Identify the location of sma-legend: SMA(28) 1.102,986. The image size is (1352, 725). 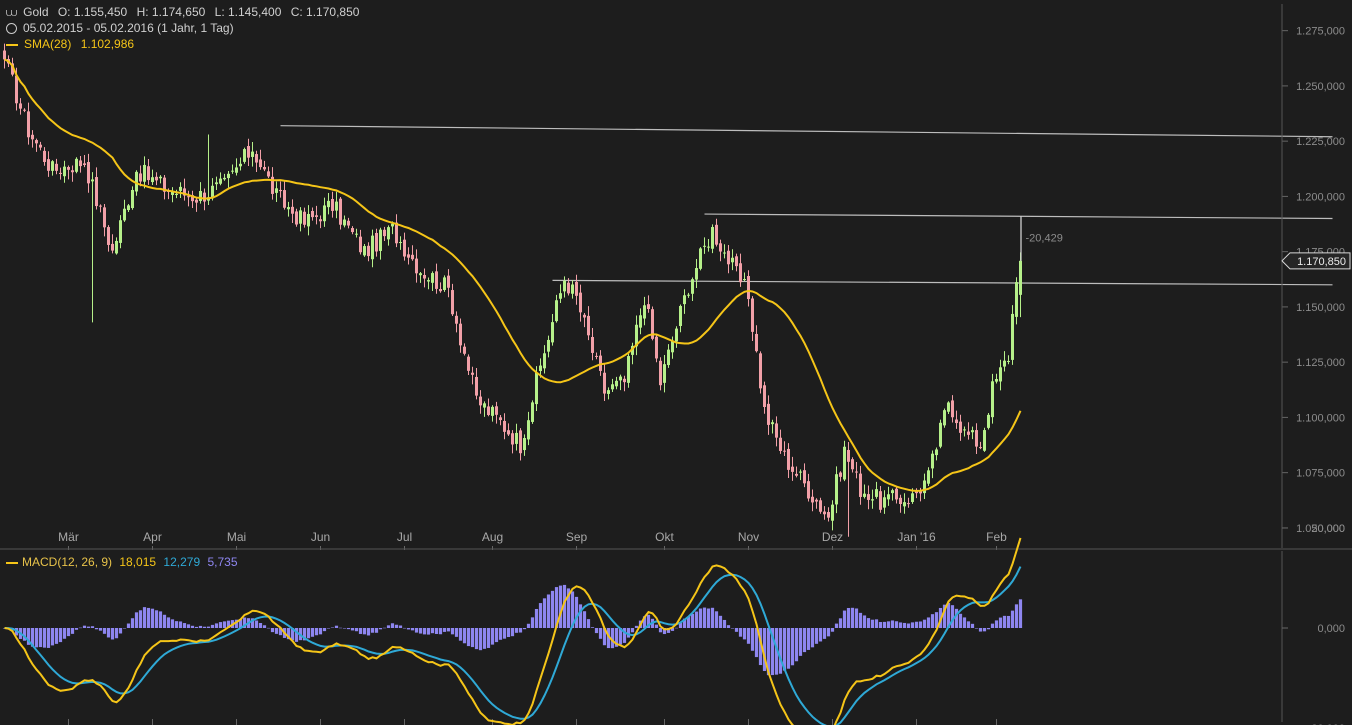
(73, 44).